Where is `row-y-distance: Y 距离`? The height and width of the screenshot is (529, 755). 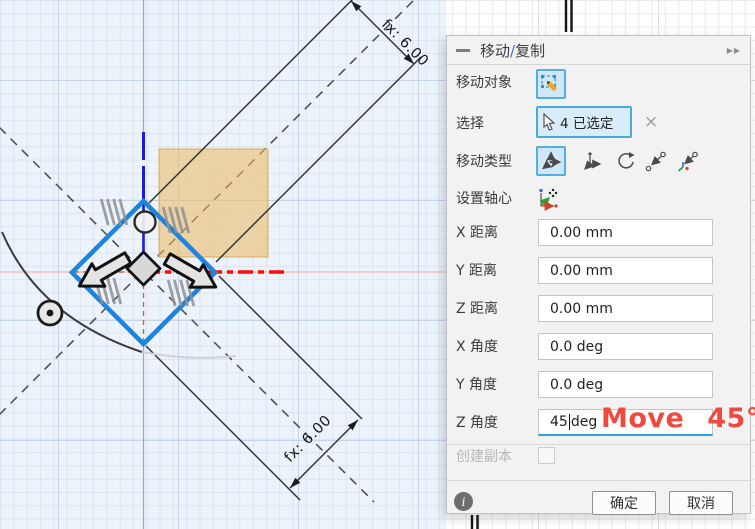 row-y-distance: Y 距离 is located at coordinates (598, 270).